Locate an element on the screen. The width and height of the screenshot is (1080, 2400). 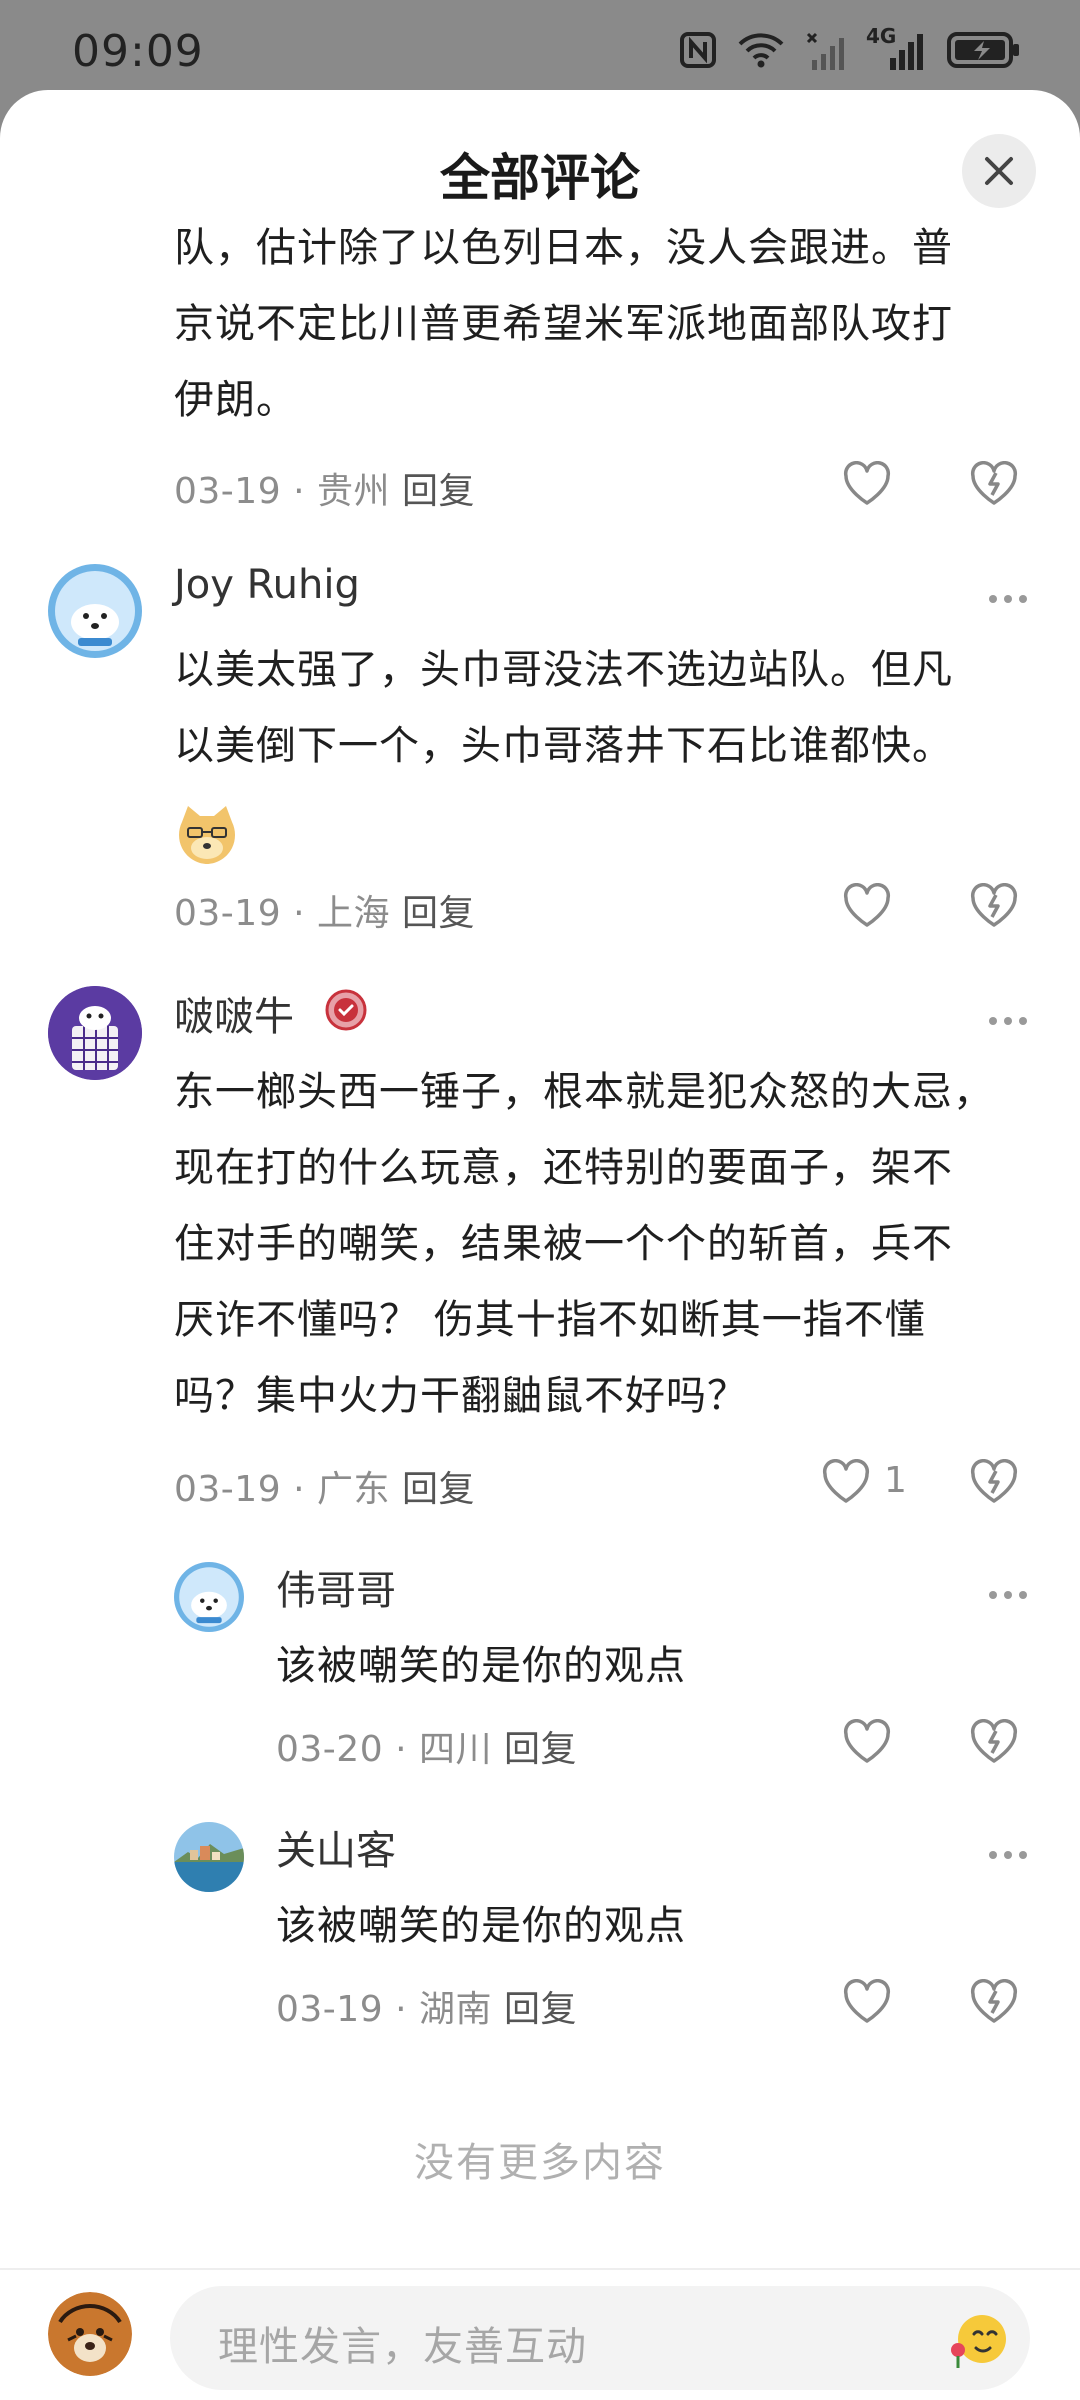
comment-location: 广东 is located at coordinates (353, 1489).